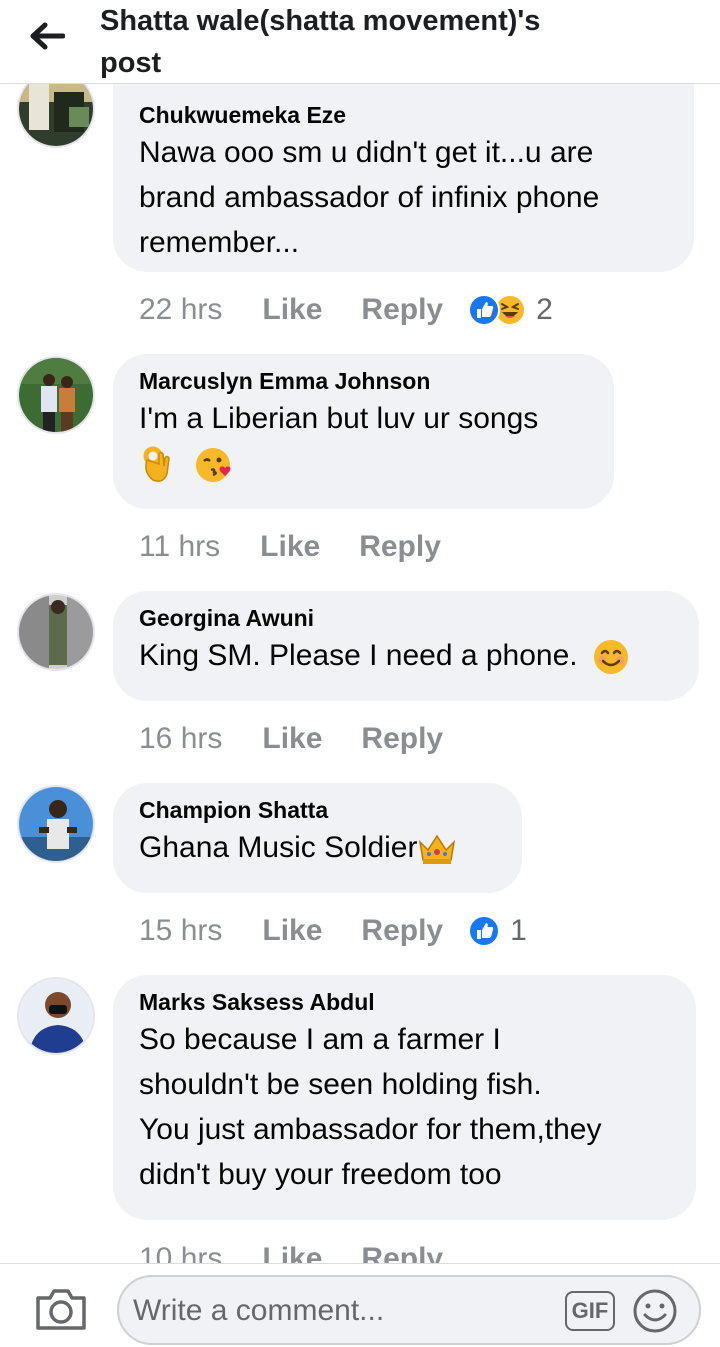  I want to click on comment-author: Georgina Awuni, so click(406, 618).